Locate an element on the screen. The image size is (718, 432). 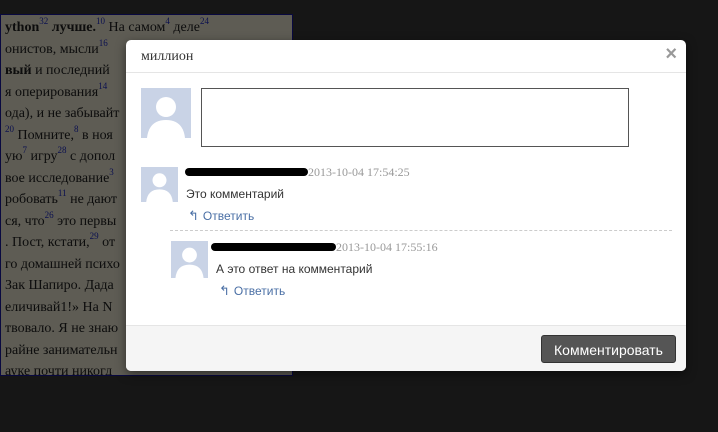
comment-input is located at coordinates (415, 117).